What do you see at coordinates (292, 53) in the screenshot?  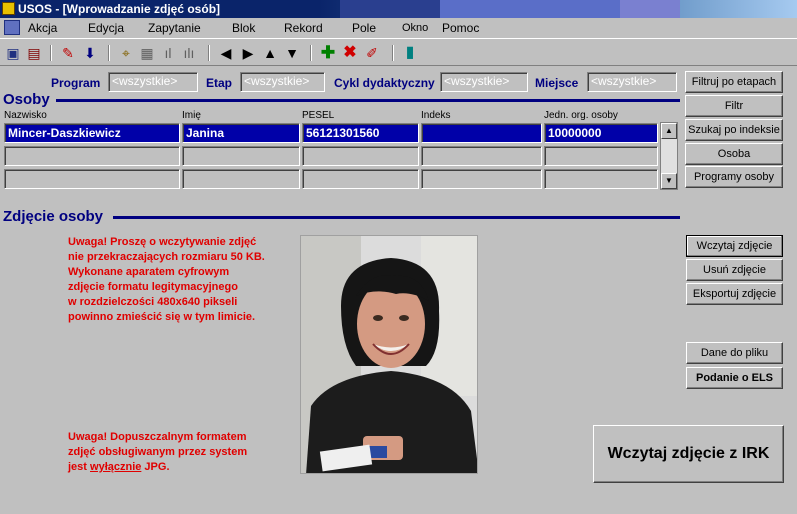 I see `down-icon: ▼` at bounding box center [292, 53].